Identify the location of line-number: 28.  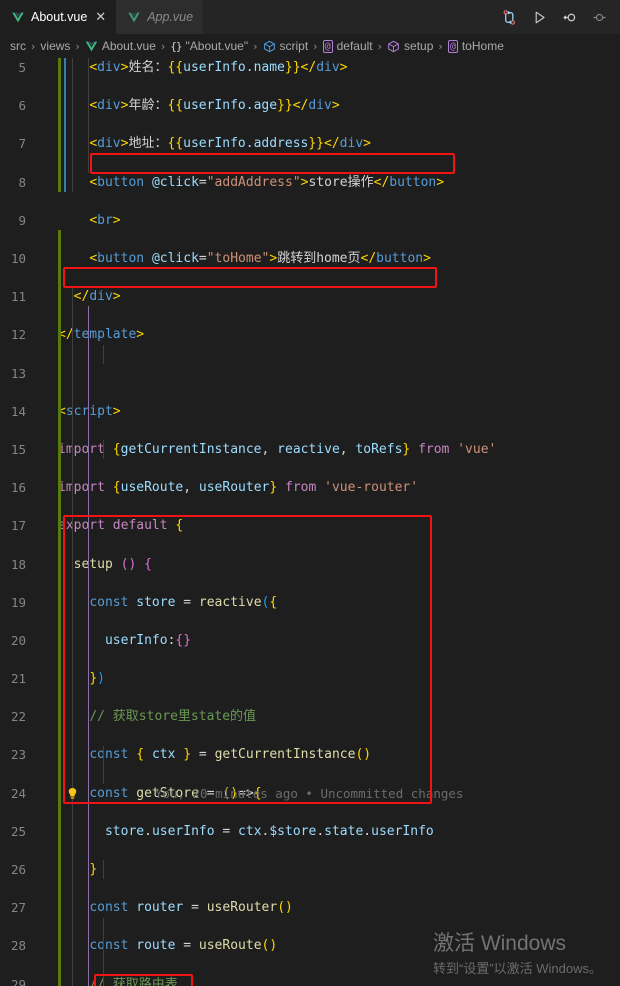
(18, 946).